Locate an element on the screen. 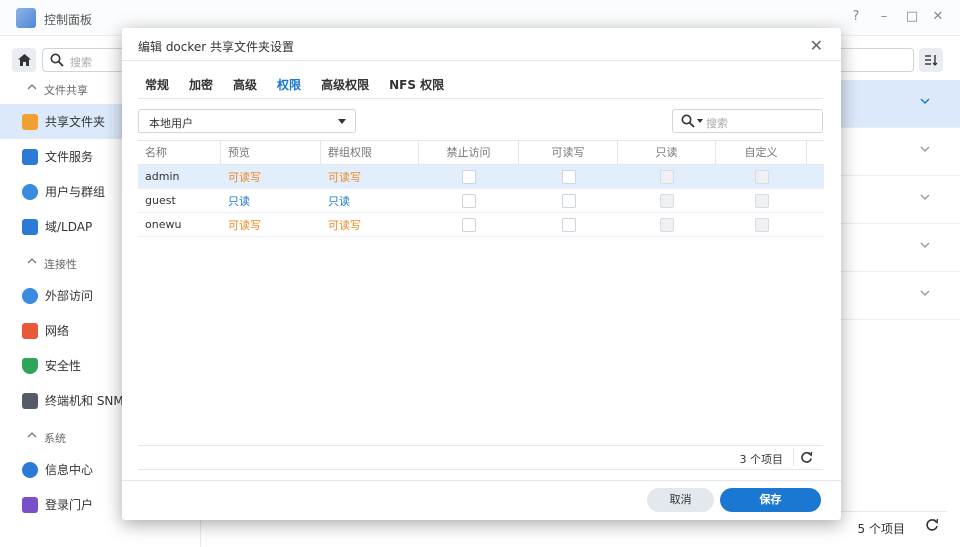 The image size is (960, 547). table-header: 名称 预览 群组权限 禁止访问 可读写 只读 自定义 is located at coordinates (481, 152).